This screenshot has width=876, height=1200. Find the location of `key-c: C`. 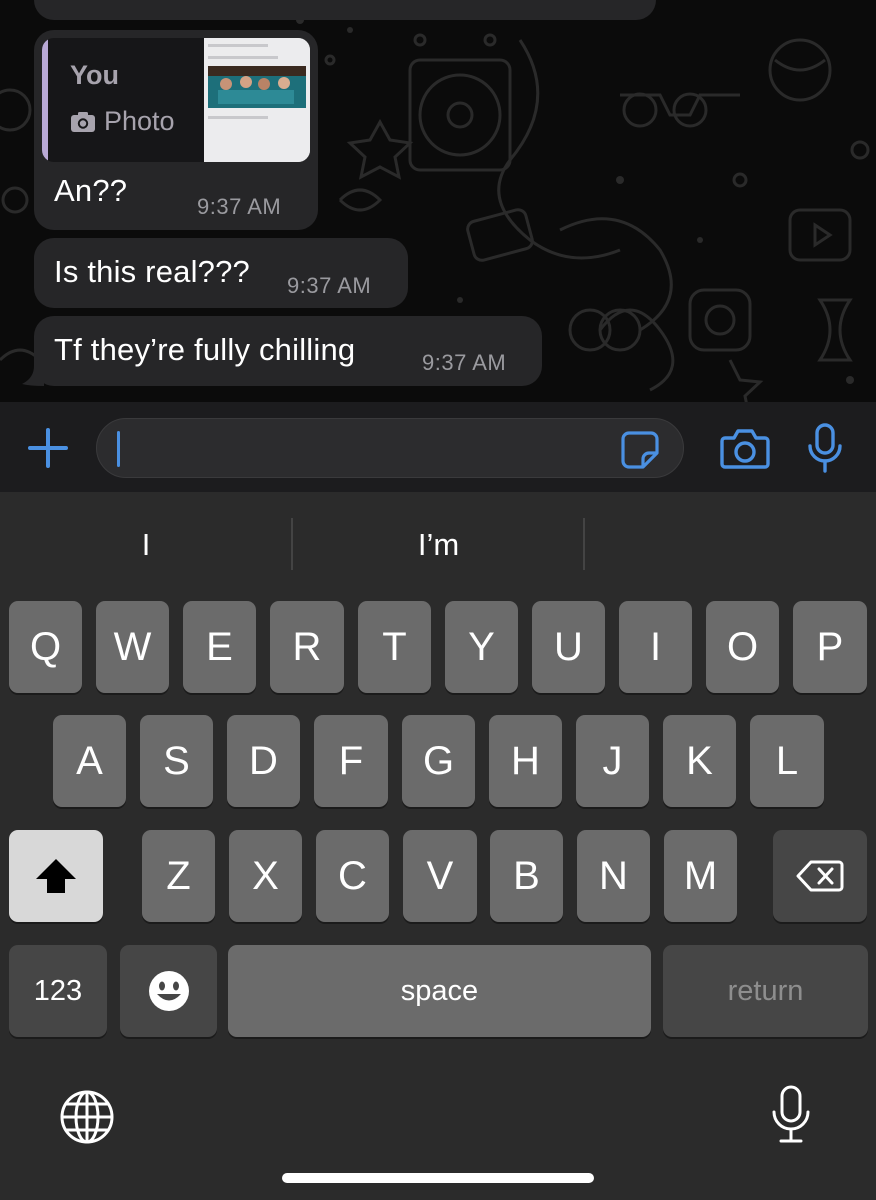

key-c: C is located at coordinates (352, 876).